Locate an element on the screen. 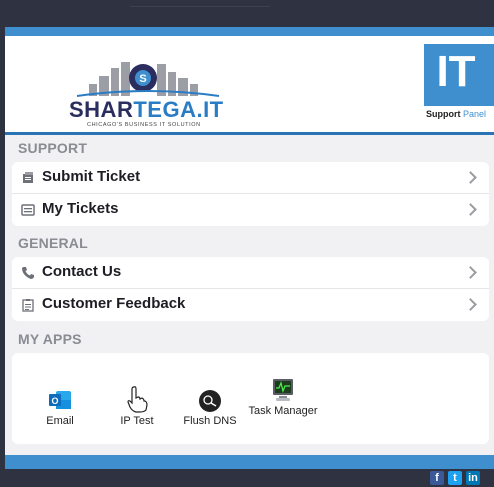  facebook-icon: f is located at coordinates (437, 478).